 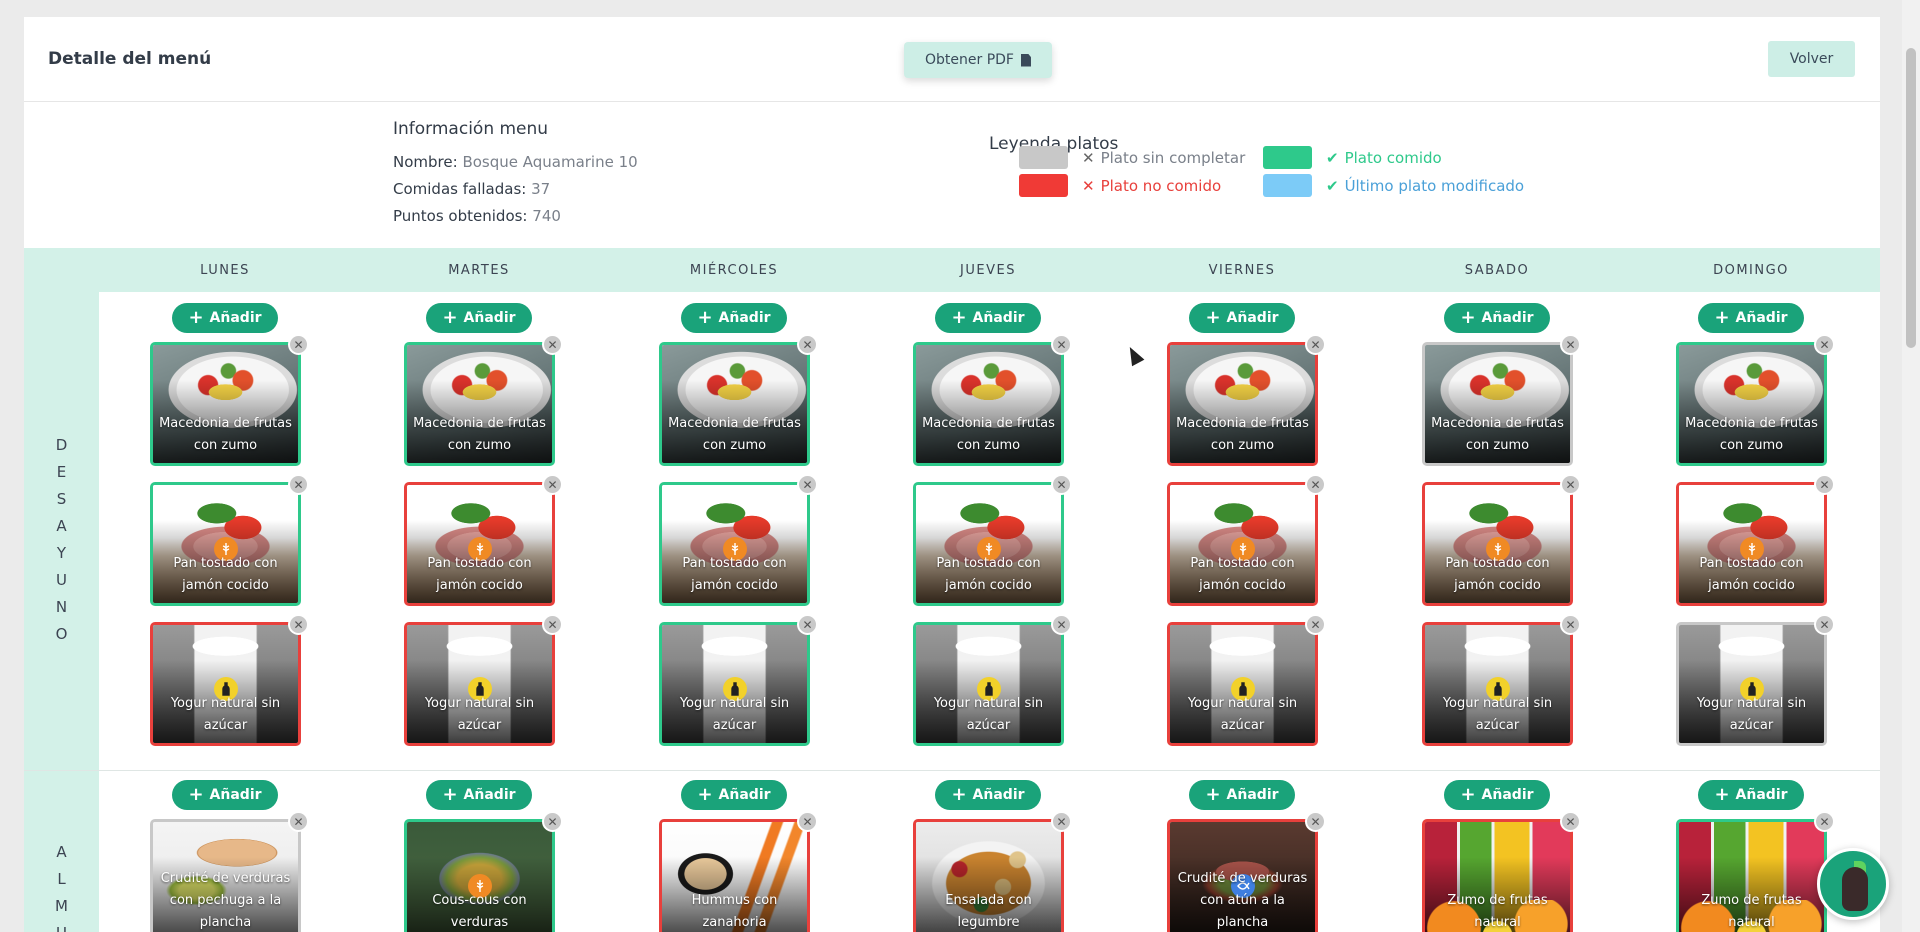 I want to click on check-icon: ✔, so click(x=1332, y=185).